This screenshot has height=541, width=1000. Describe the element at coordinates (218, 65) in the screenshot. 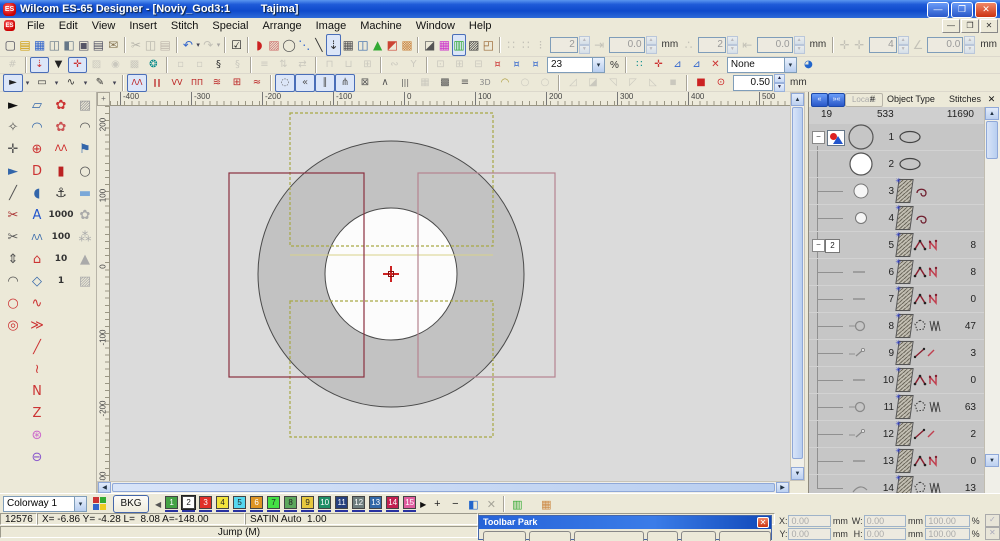

I see `lock-icon: §` at that location.